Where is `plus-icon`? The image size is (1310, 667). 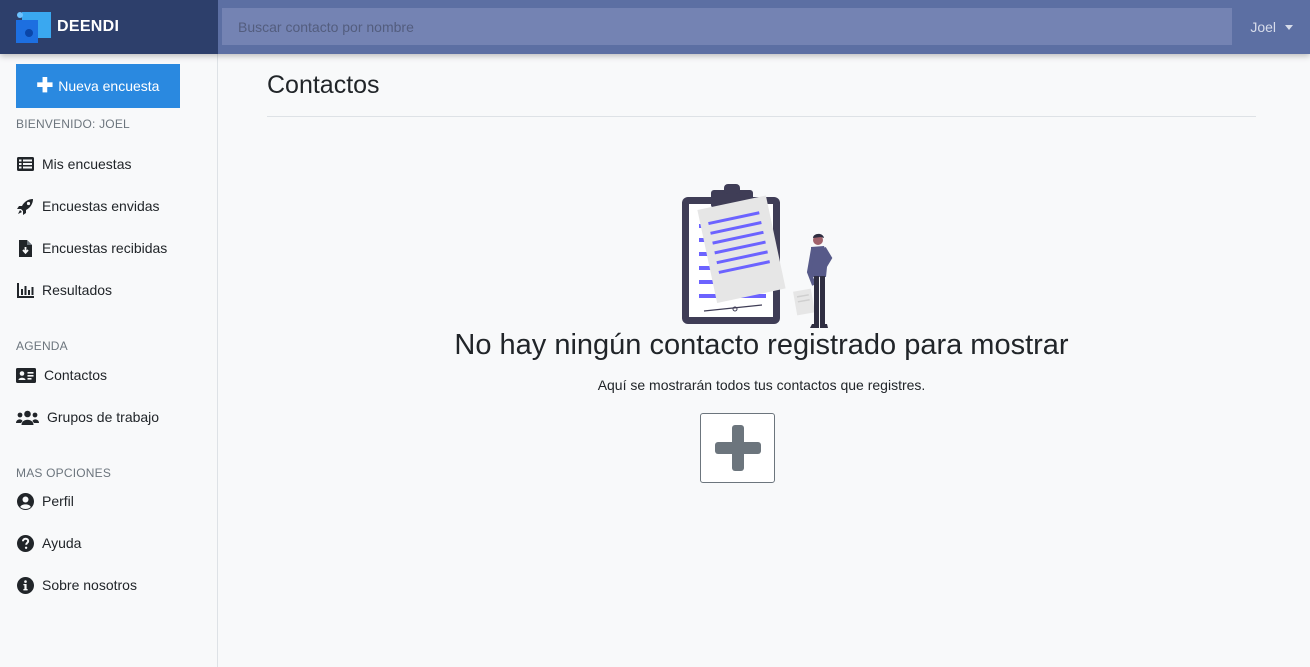 plus-icon is located at coordinates (737, 448).